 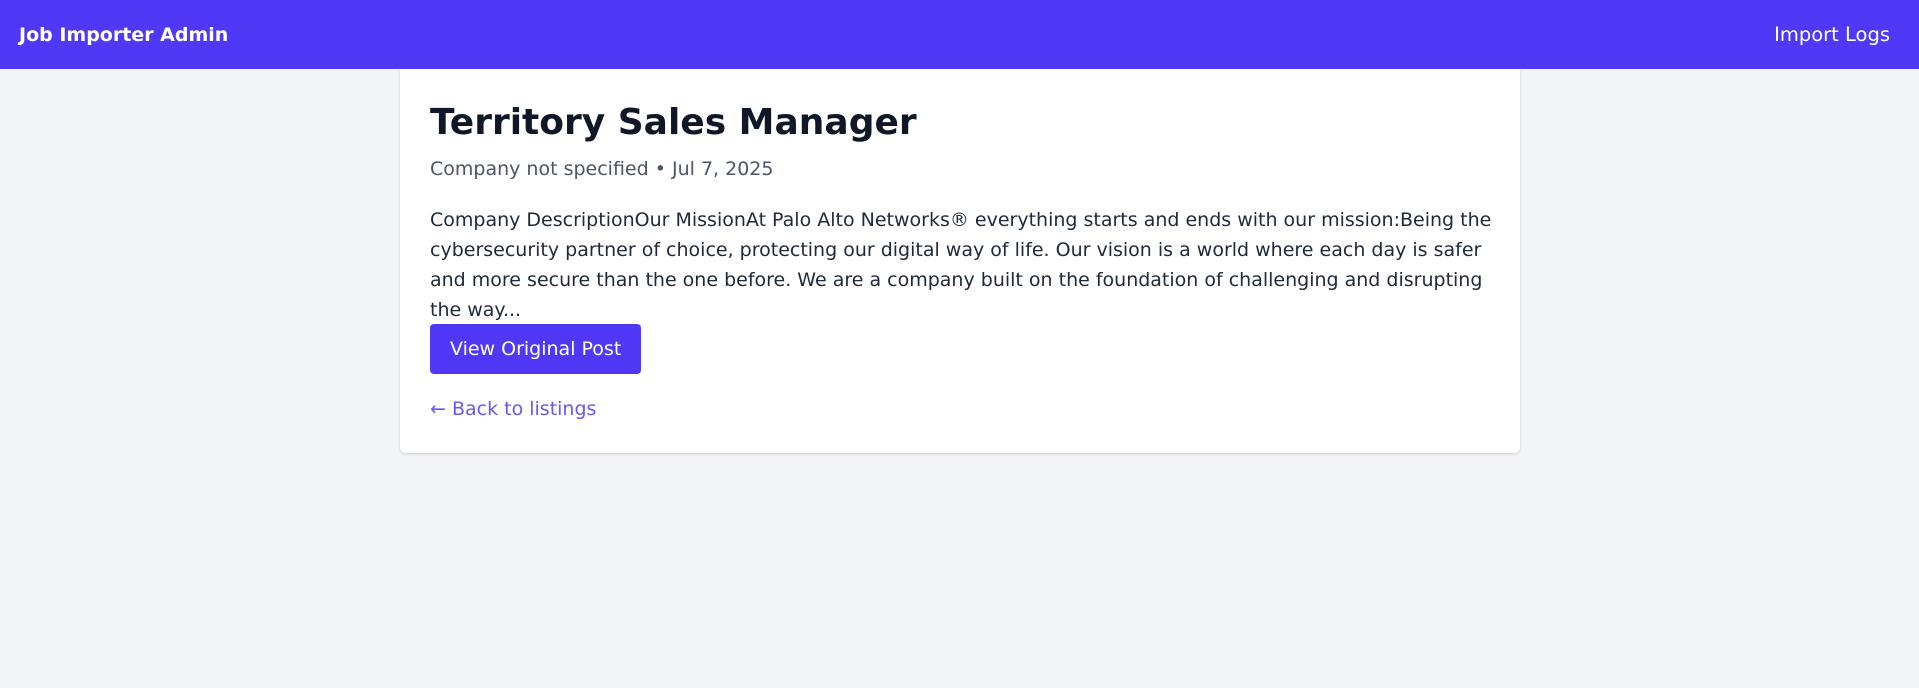 I want to click on job-title: Territory Sales Manager, so click(x=673, y=122).